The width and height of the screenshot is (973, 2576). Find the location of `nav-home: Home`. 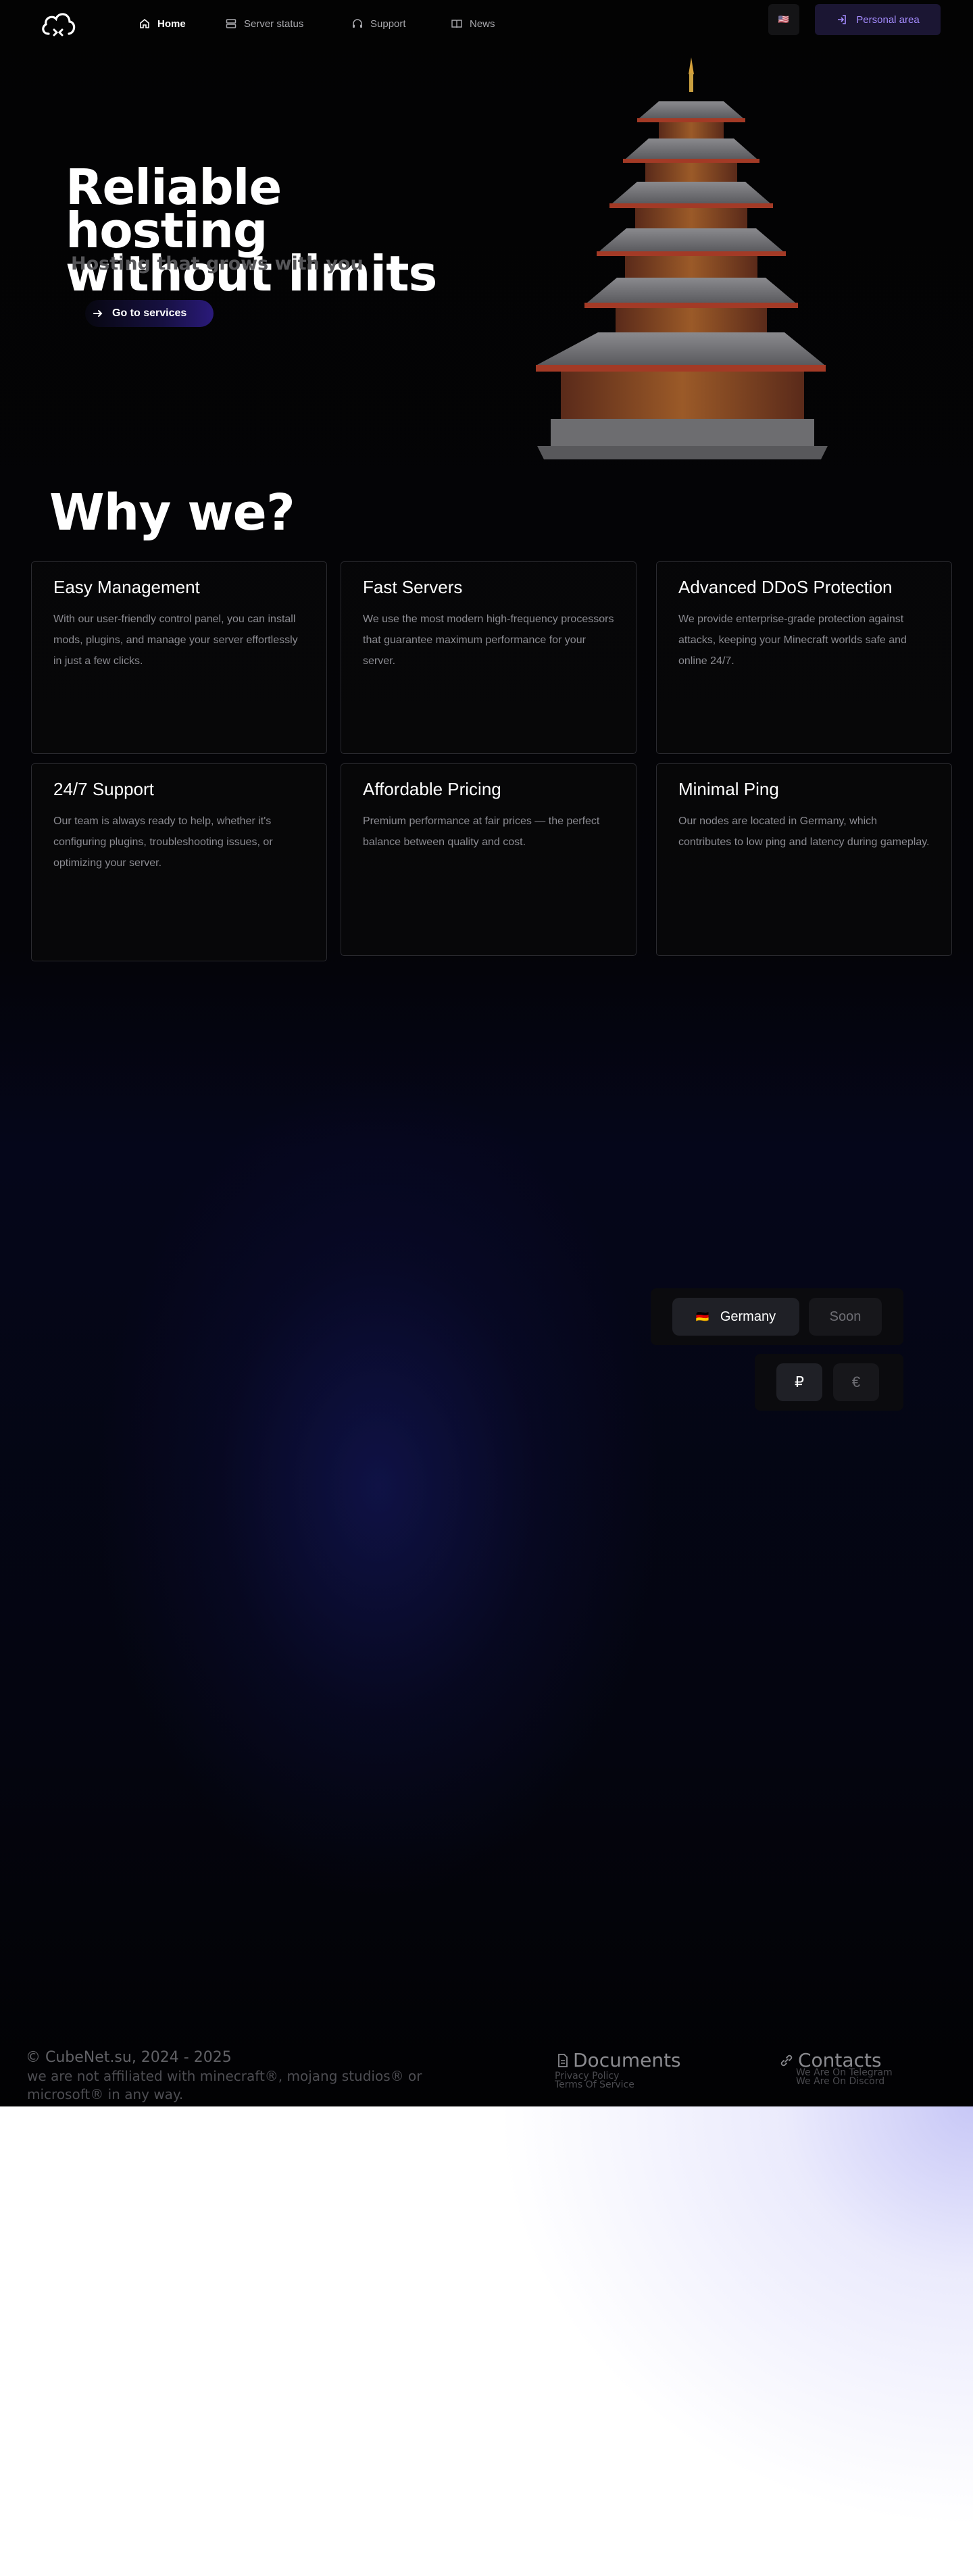

nav-home: Home is located at coordinates (163, 23).